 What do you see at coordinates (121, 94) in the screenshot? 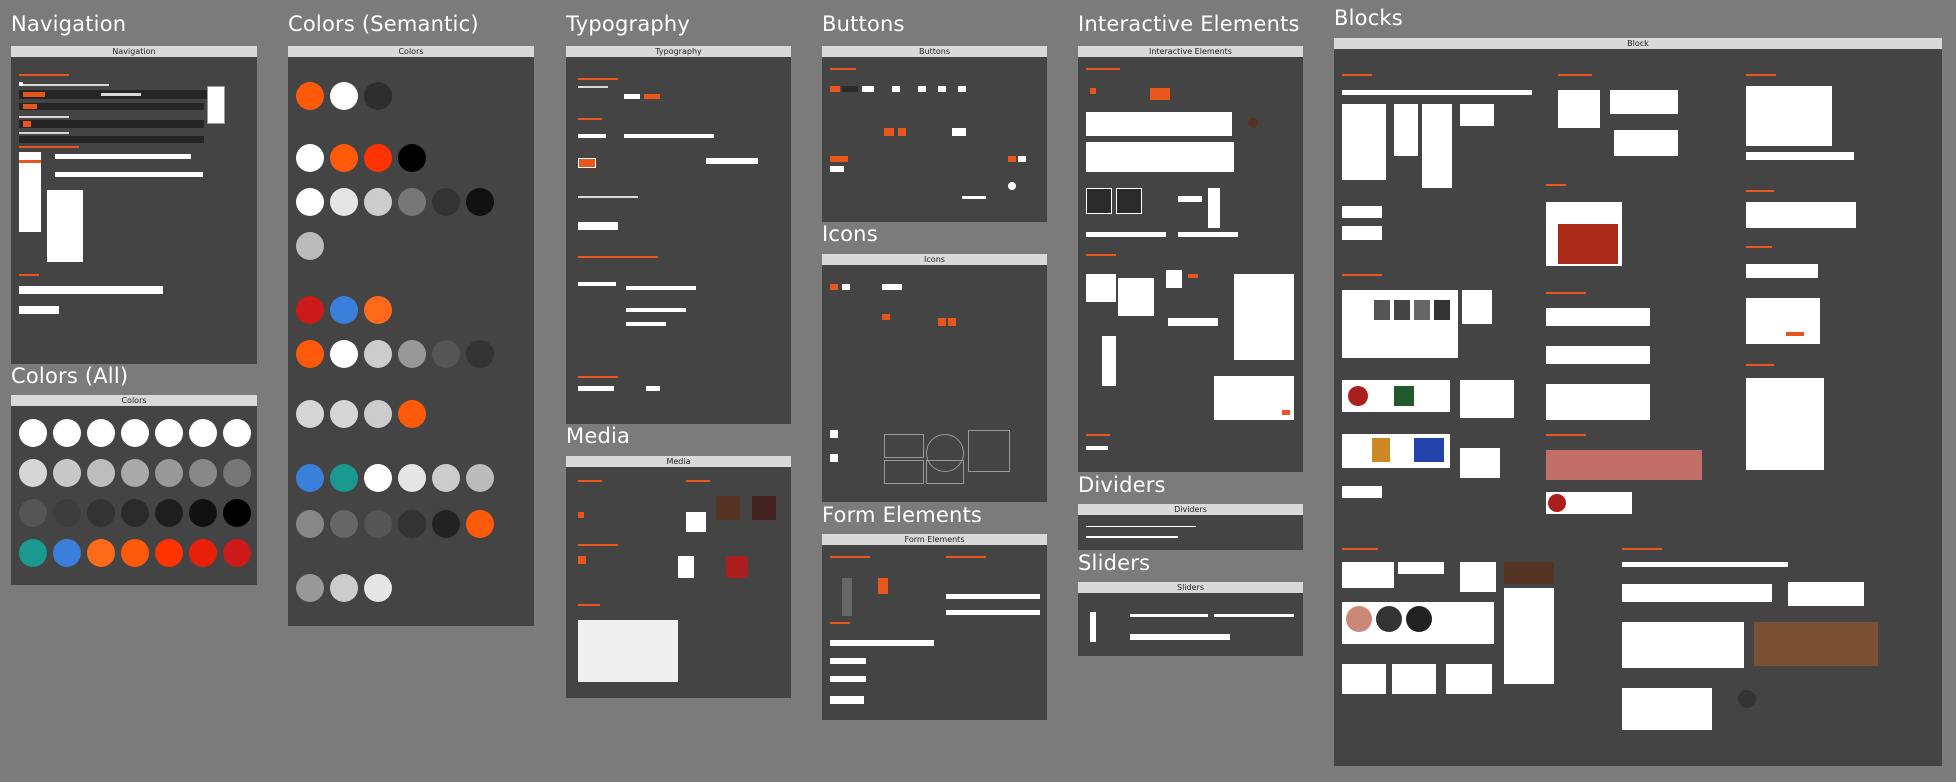
I see `nav-search` at bounding box center [121, 94].